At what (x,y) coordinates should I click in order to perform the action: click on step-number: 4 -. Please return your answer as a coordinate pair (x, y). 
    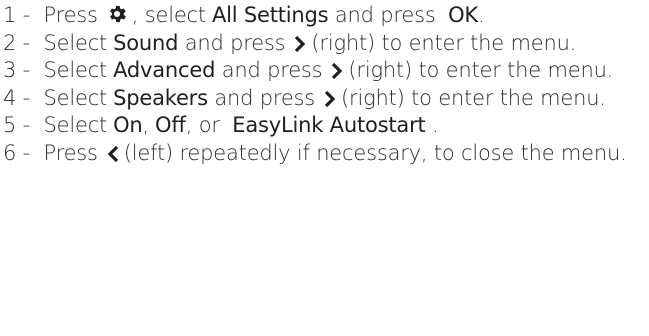
    Looking at the image, I should click on (17, 97).